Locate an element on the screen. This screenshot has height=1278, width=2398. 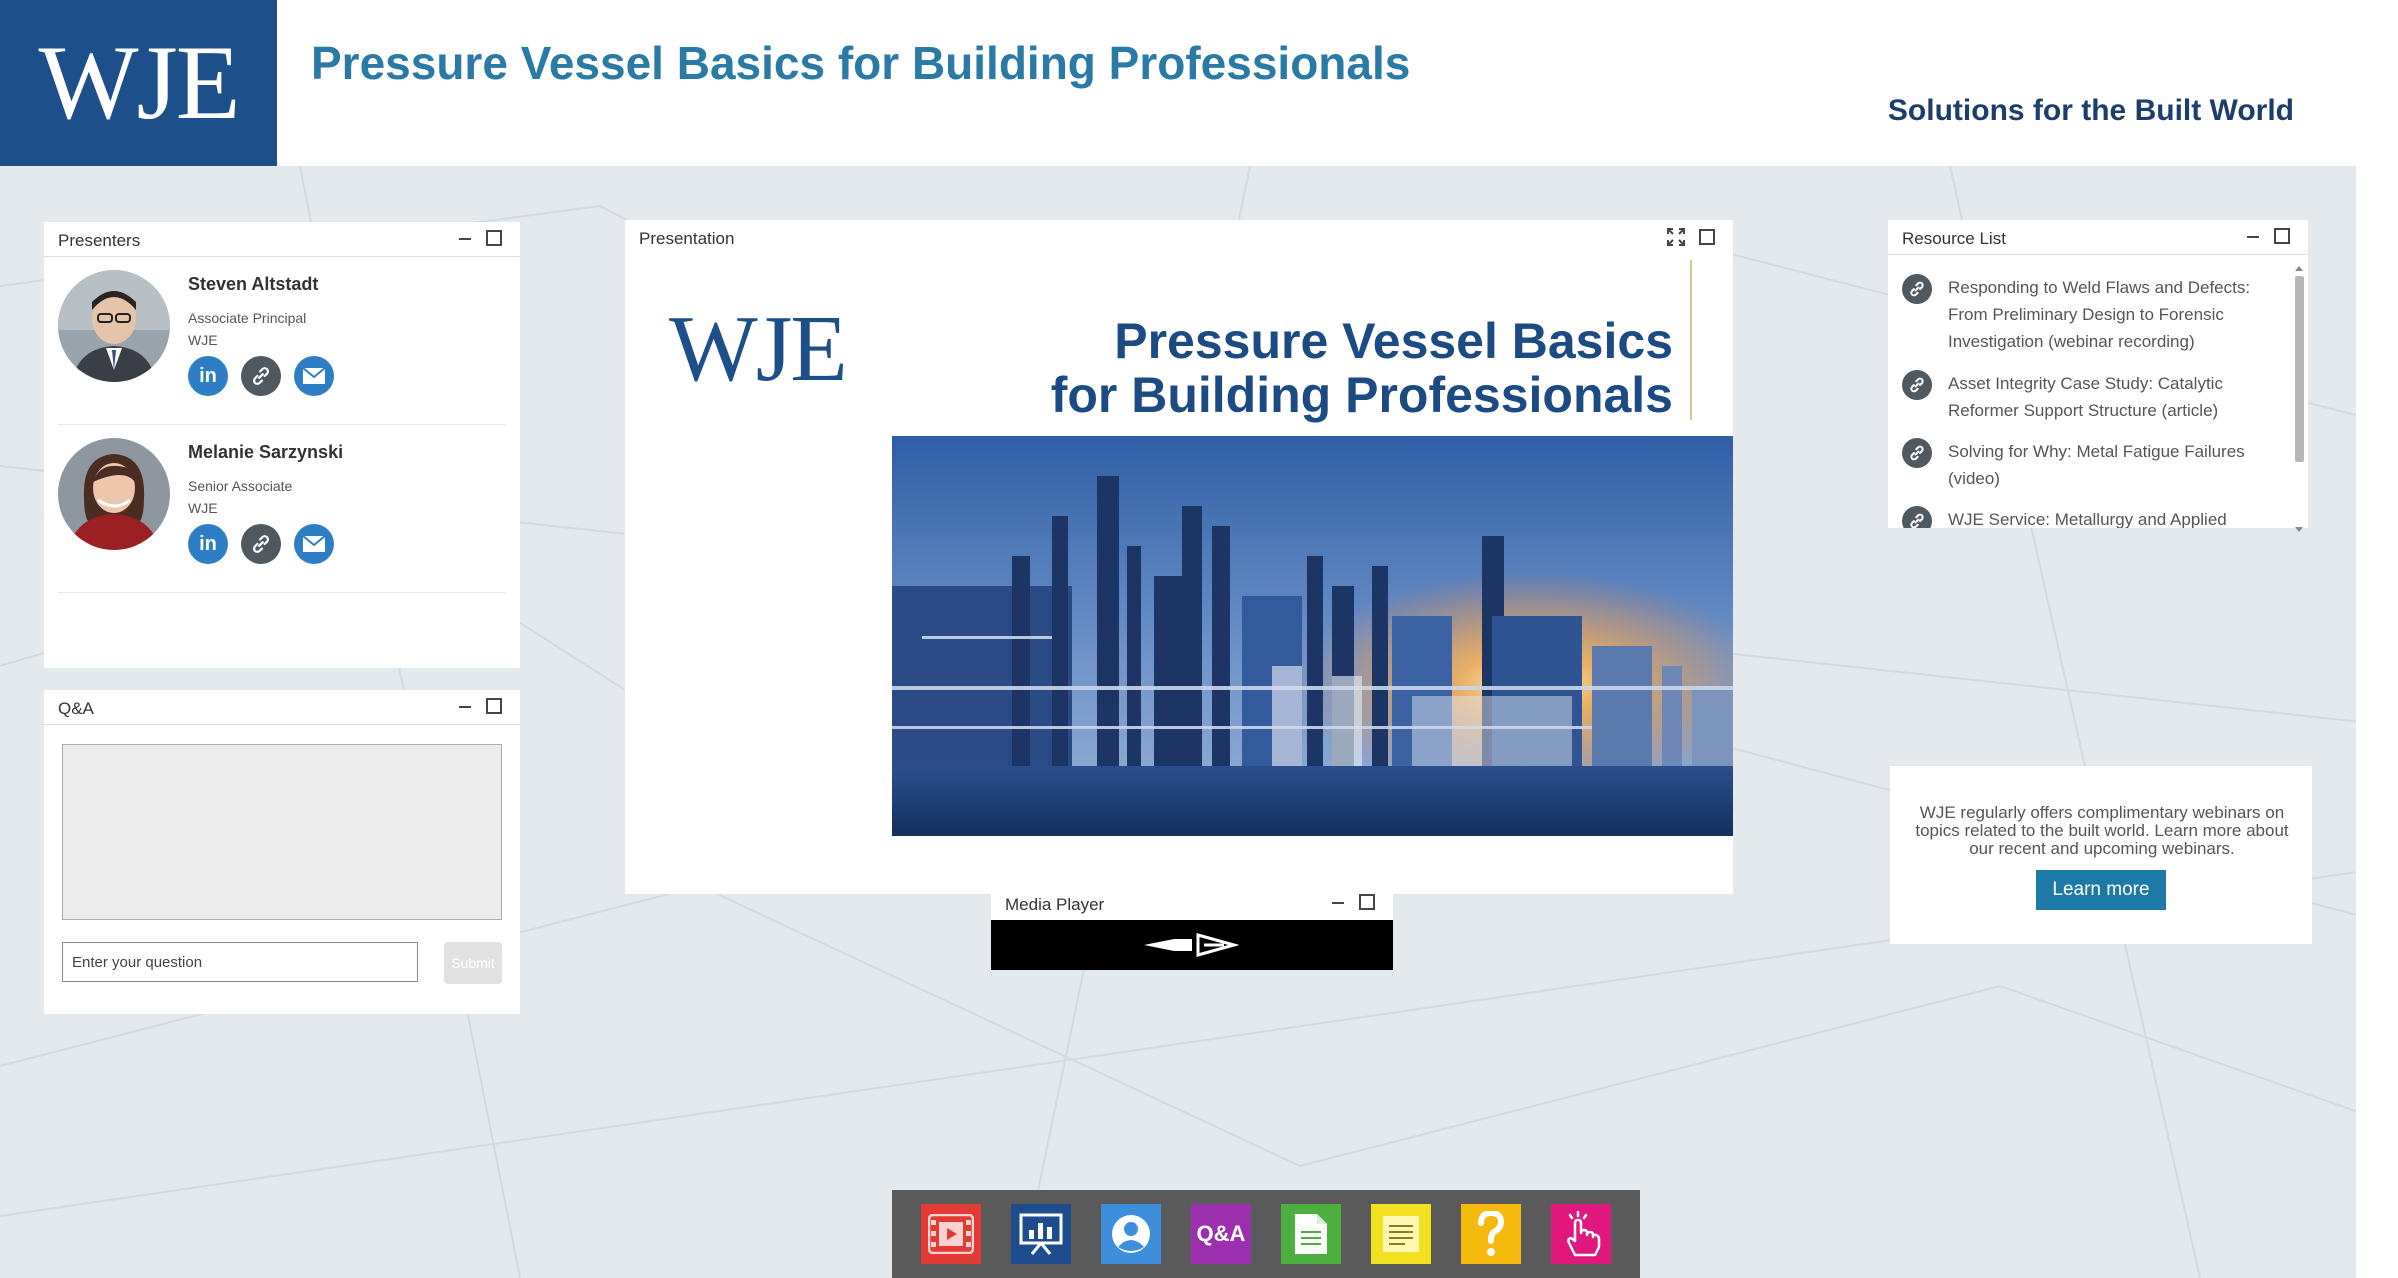
resource-list-title: Resource List is located at coordinates (1954, 238).